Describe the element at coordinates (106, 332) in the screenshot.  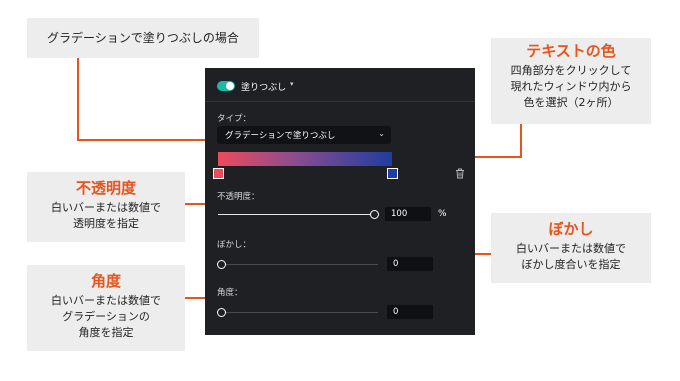
I see `callout-angle-line: 角度を指定` at that location.